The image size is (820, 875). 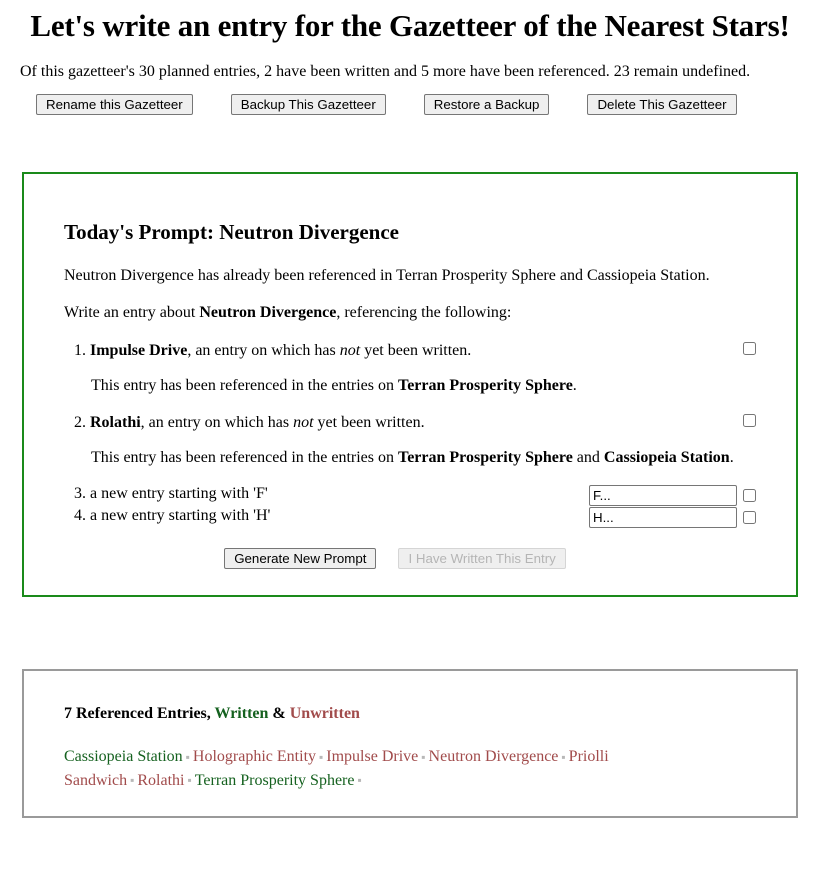 What do you see at coordinates (123, 756) in the screenshot?
I see `entry-link-cassiopeia-station: Cassiopeia Station` at bounding box center [123, 756].